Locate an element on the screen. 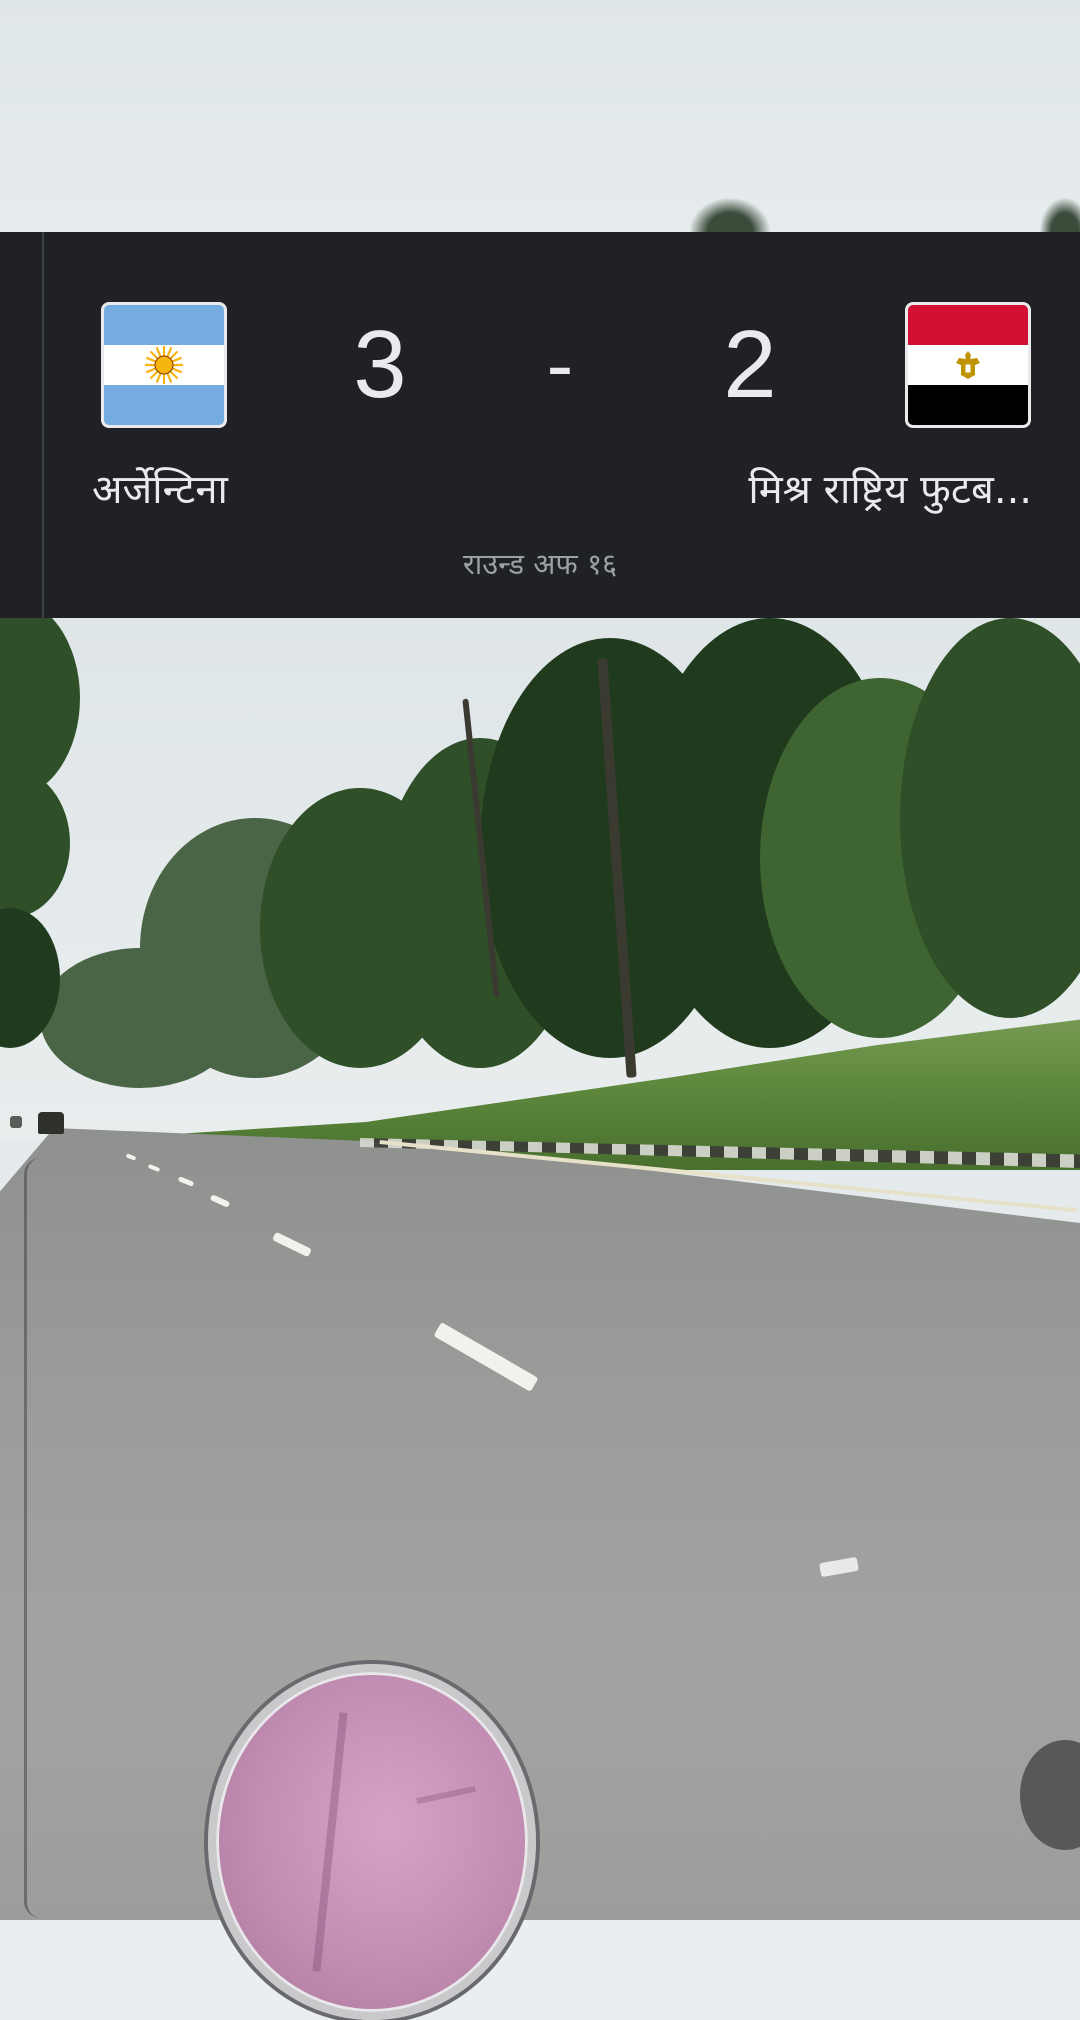  home-score: 3 is located at coordinates (380, 364).